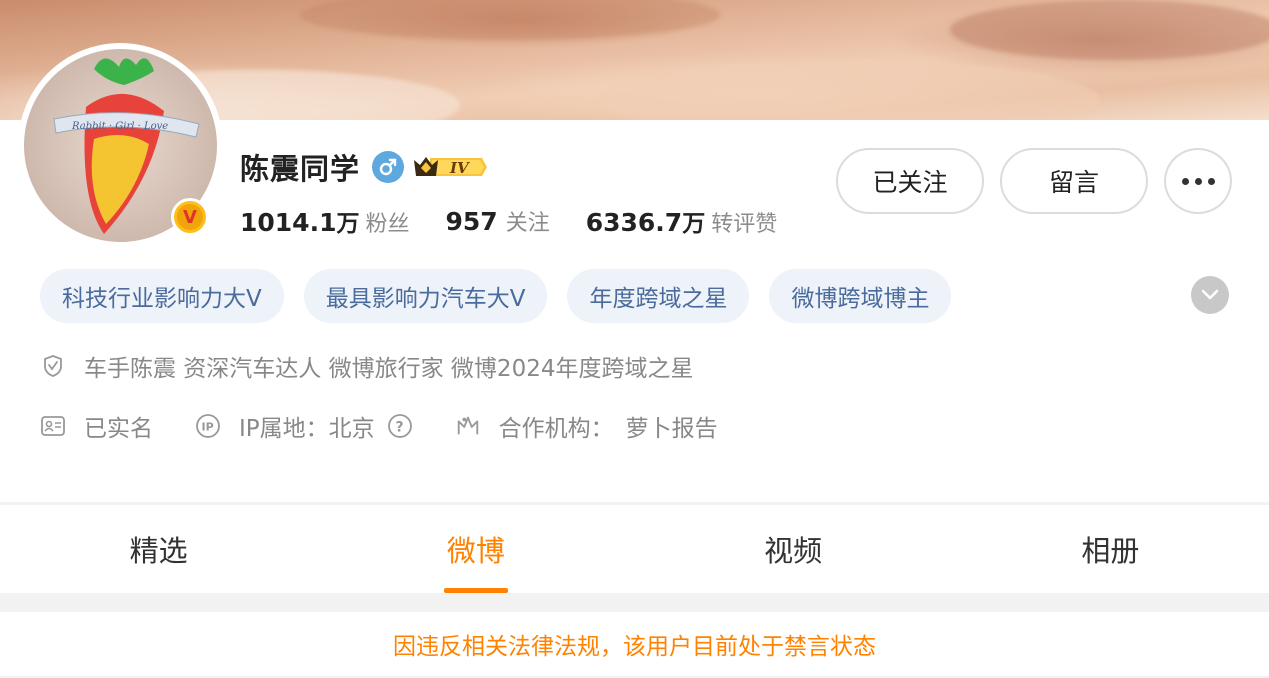 The height and width of the screenshot is (678, 1269). What do you see at coordinates (388, 167) in the screenshot?
I see `male-icon` at bounding box center [388, 167].